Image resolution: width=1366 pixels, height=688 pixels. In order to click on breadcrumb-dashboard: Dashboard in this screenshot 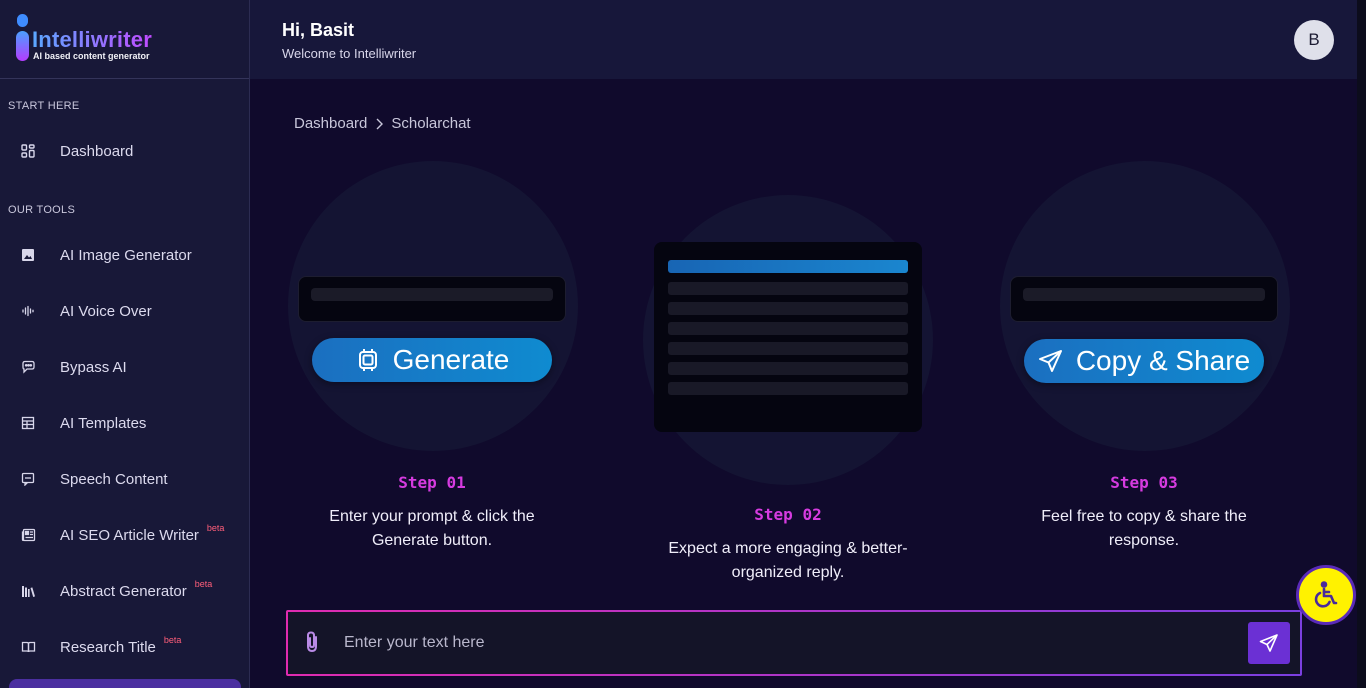, I will do `click(330, 123)`.